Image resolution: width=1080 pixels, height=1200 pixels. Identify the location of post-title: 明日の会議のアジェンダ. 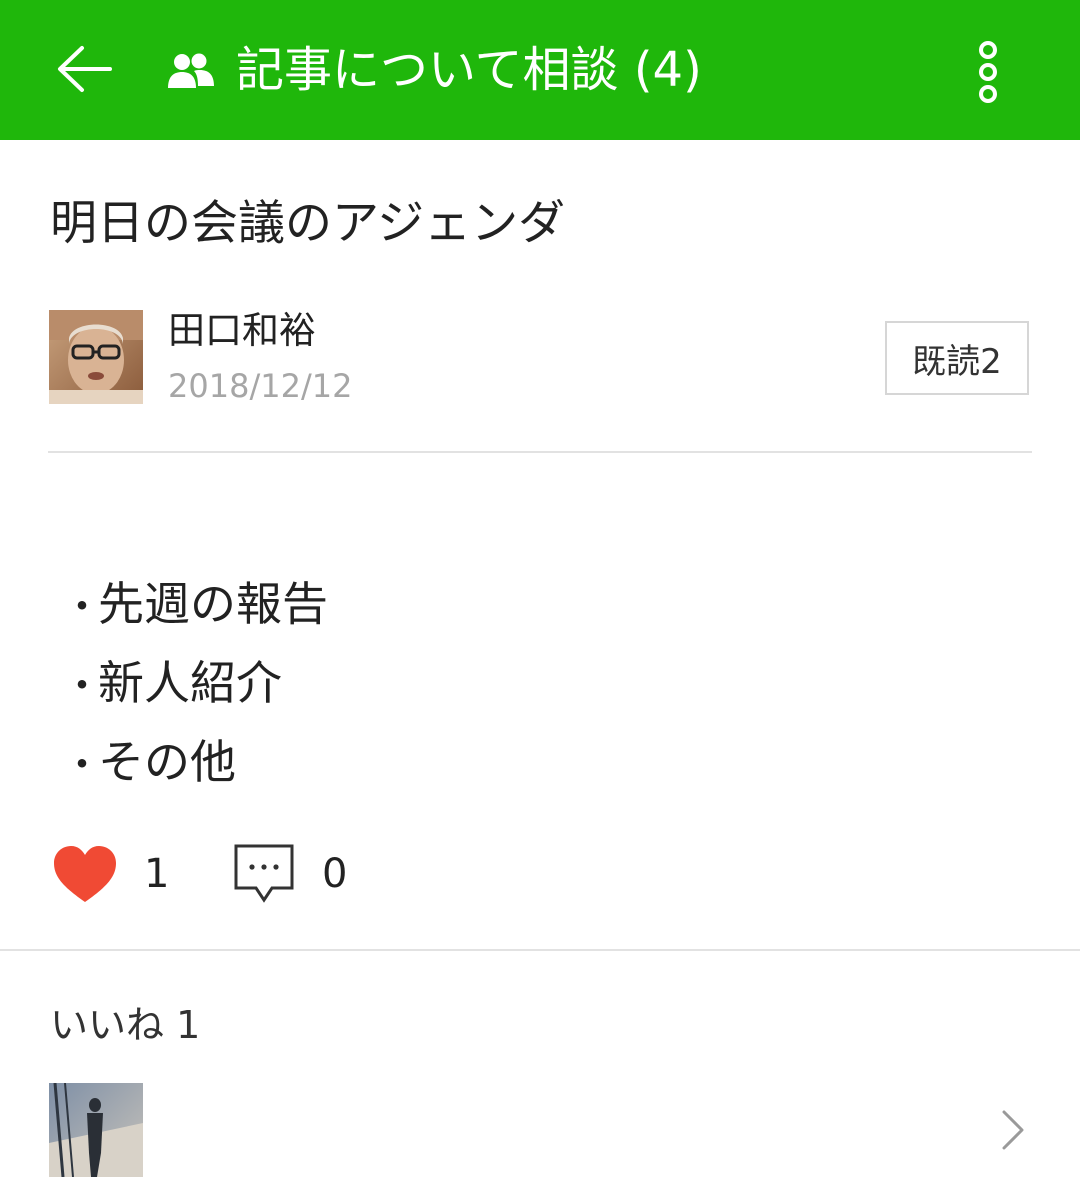
(308, 223).